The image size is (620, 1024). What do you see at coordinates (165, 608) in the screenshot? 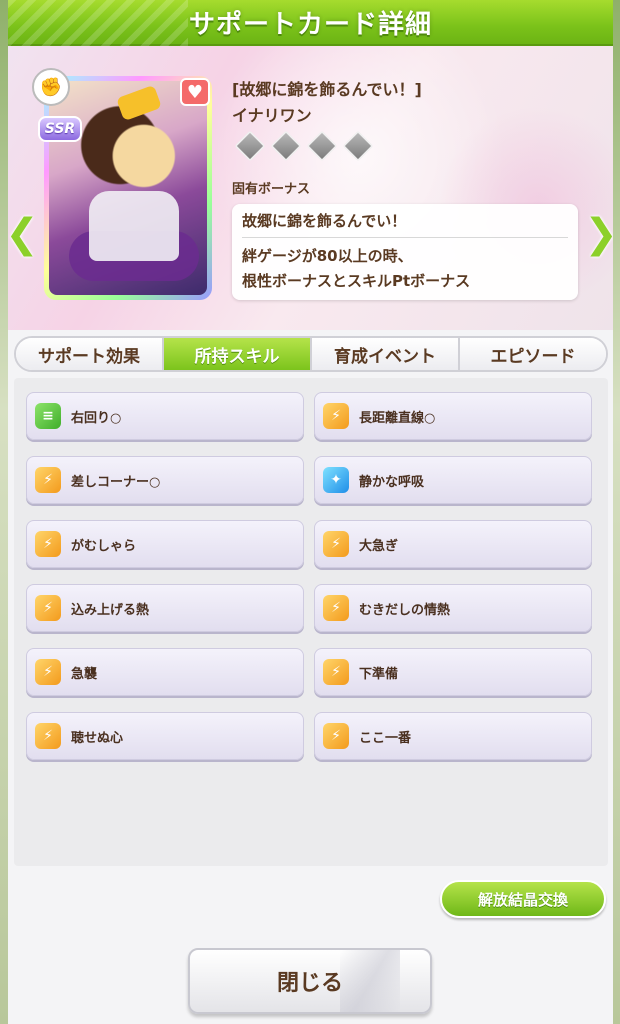
I see `skill-button: ⚡ 込み上げる熱` at bounding box center [165, 608].